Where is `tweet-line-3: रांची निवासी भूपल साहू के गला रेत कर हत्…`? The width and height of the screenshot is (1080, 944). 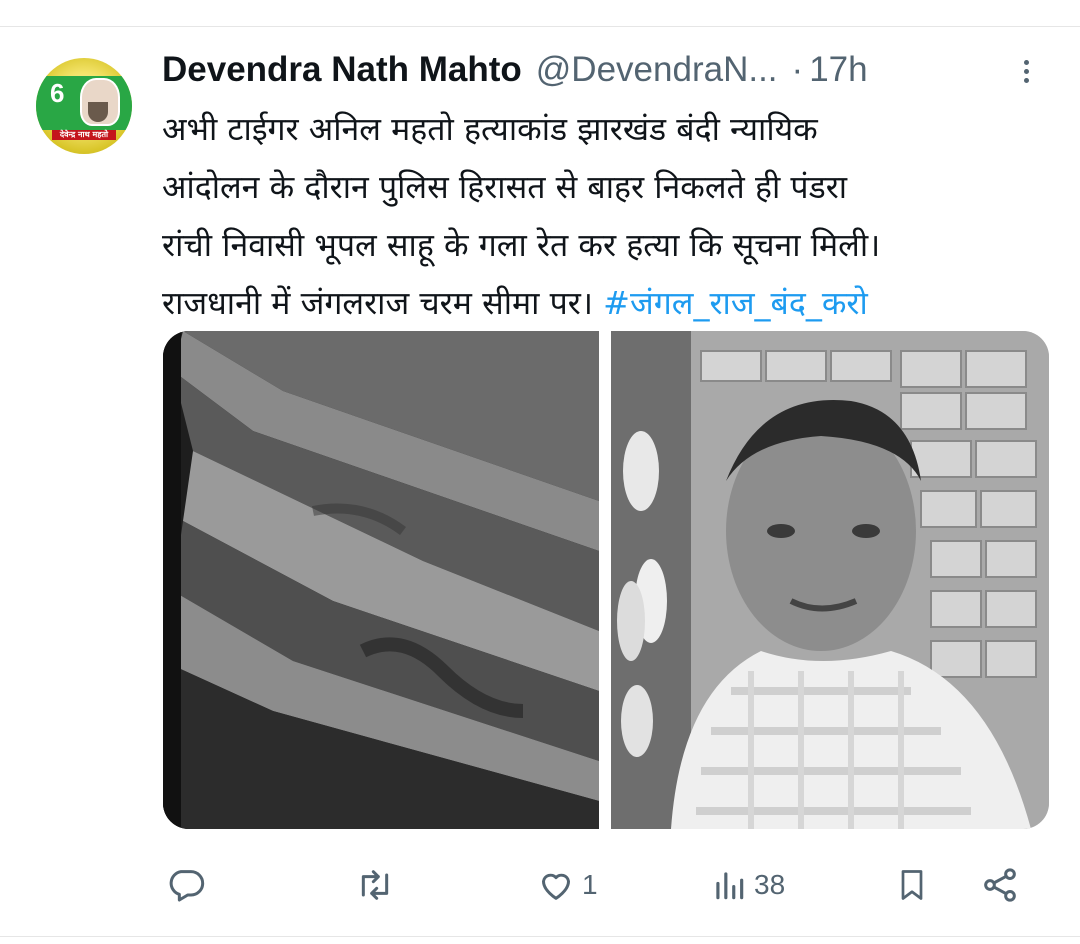 tweet-line-3: रांची निवासी भूपल साहू के गला रेत कर हत्… is located at coordinates (521, 245).